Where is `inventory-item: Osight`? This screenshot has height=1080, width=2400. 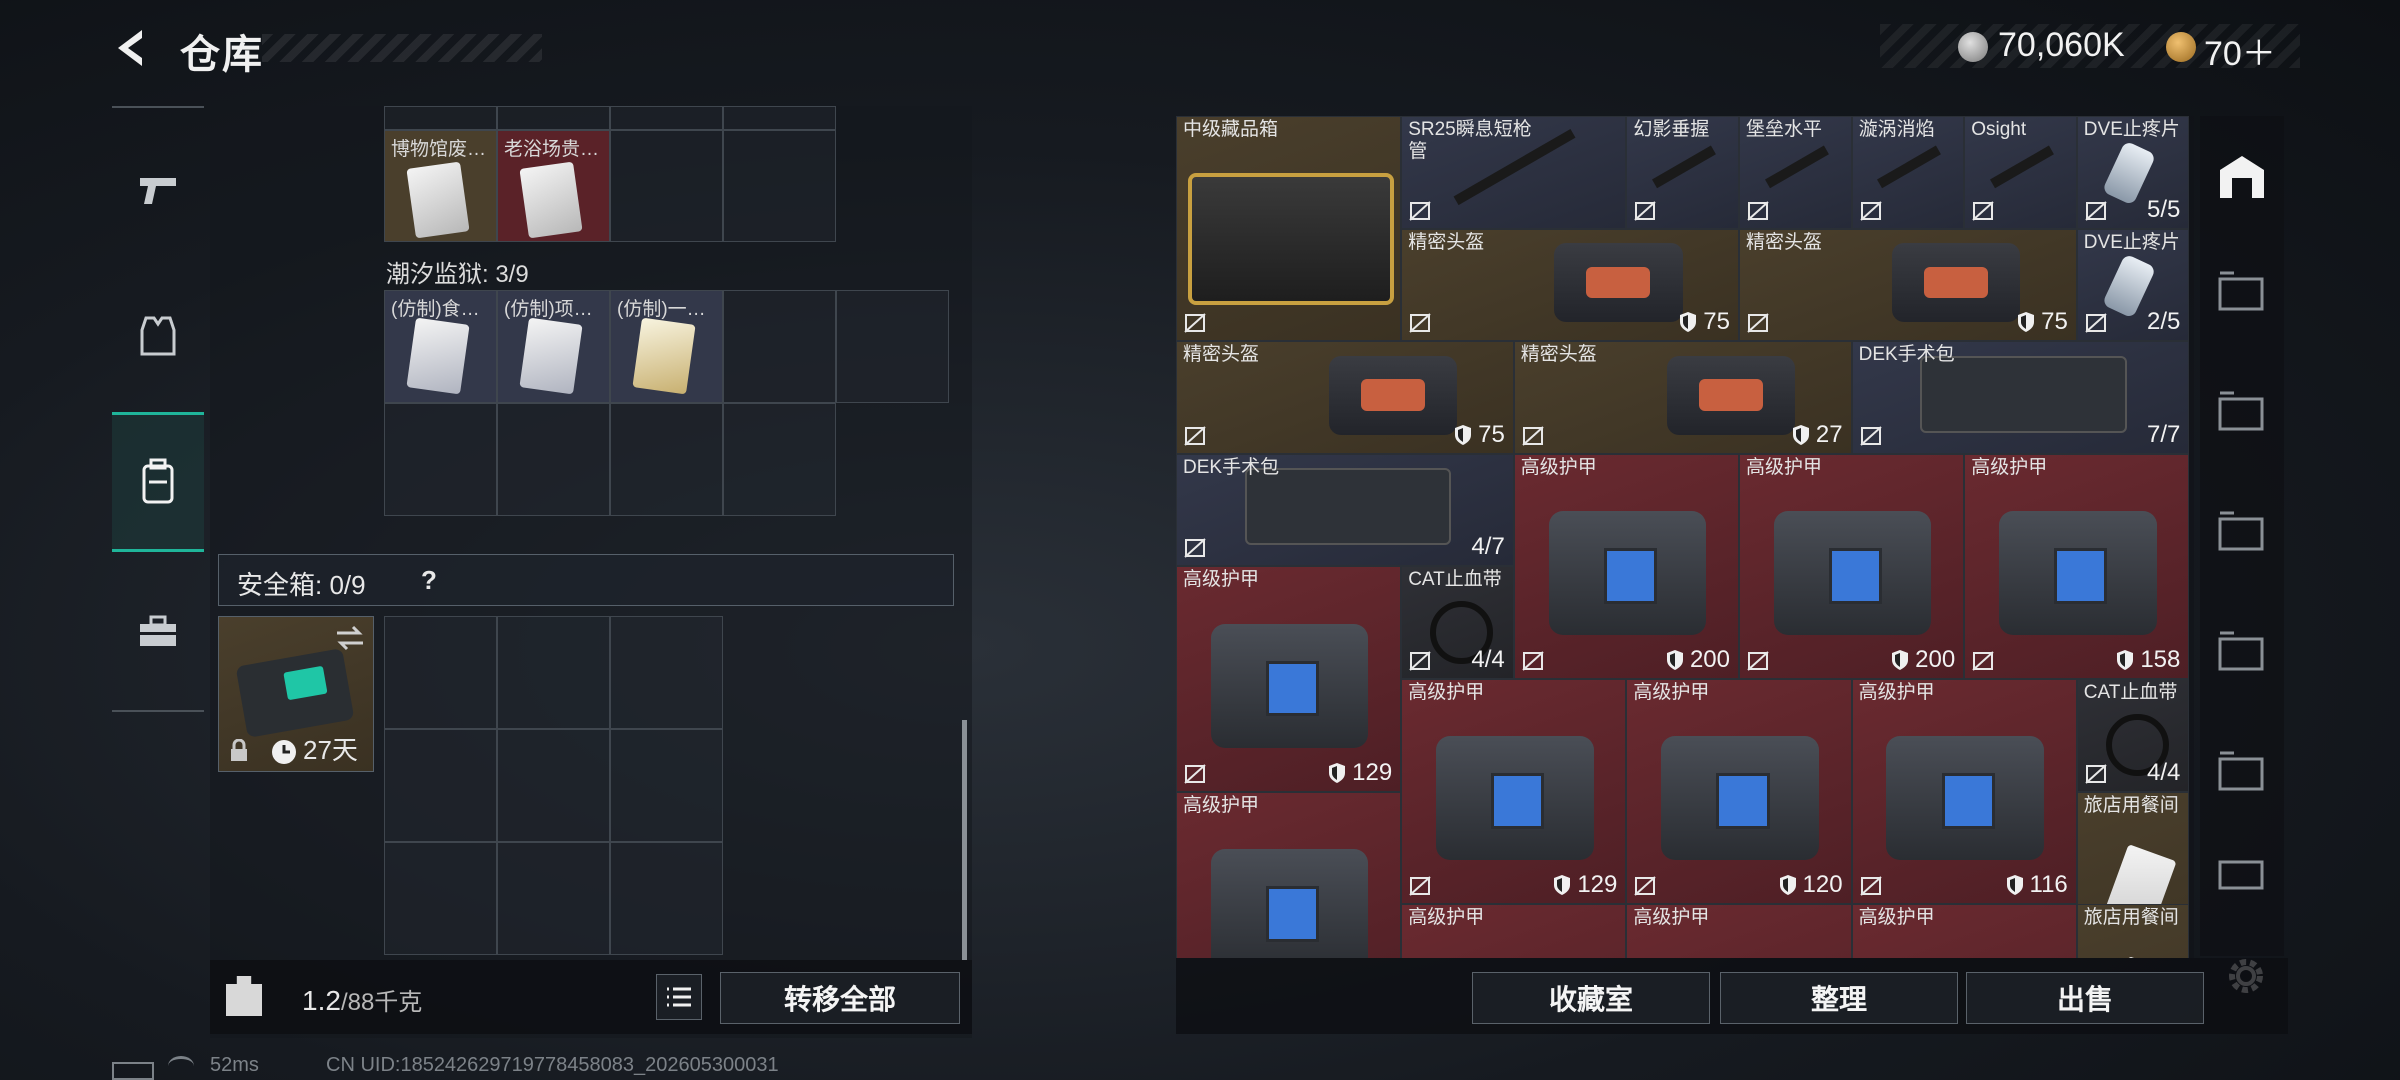
inventory-item: Osight is located at coordinates (2020, 172).